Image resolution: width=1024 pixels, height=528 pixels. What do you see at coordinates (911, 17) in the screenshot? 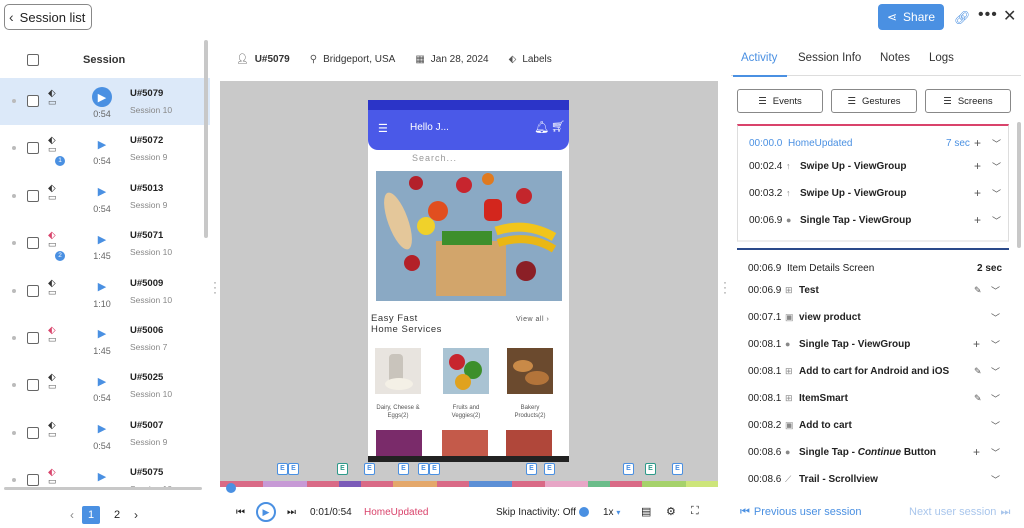
I see `share-button: ⋖ Share` at bounding box center [911, 17].